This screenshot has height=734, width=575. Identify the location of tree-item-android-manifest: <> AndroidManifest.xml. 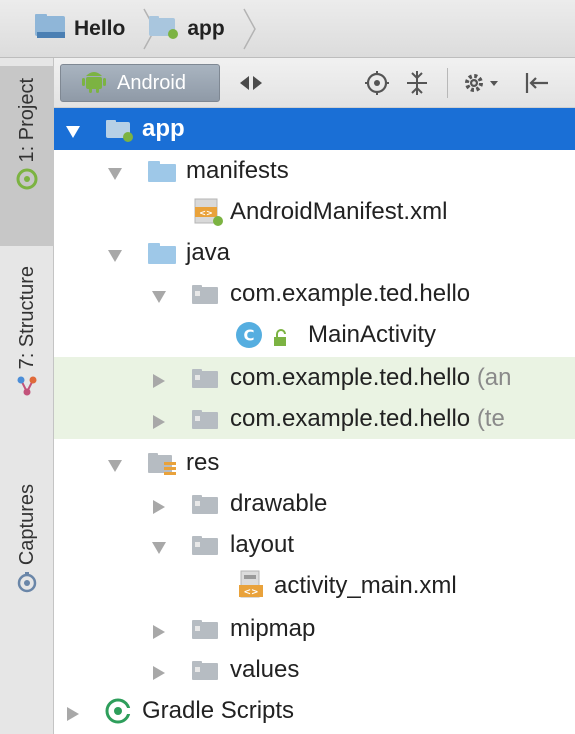
(314, 211).